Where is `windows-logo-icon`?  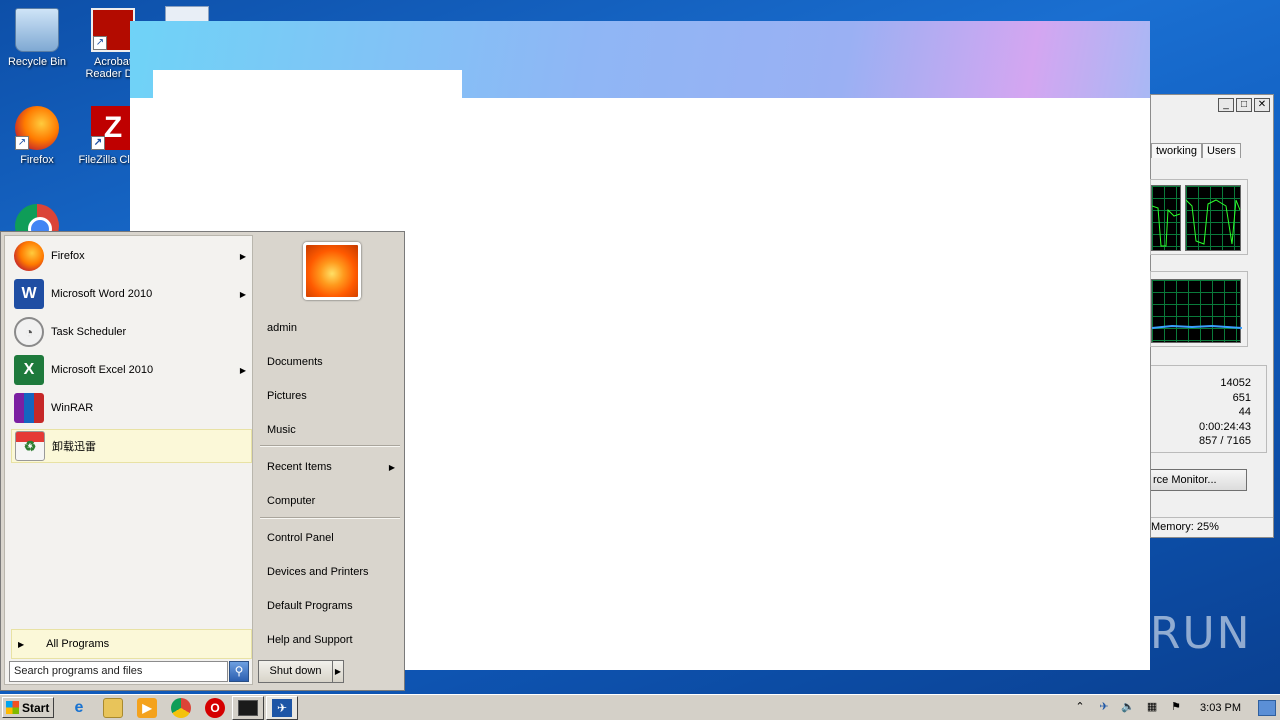 windows-logo-icon is located at coordinates (12, 707).